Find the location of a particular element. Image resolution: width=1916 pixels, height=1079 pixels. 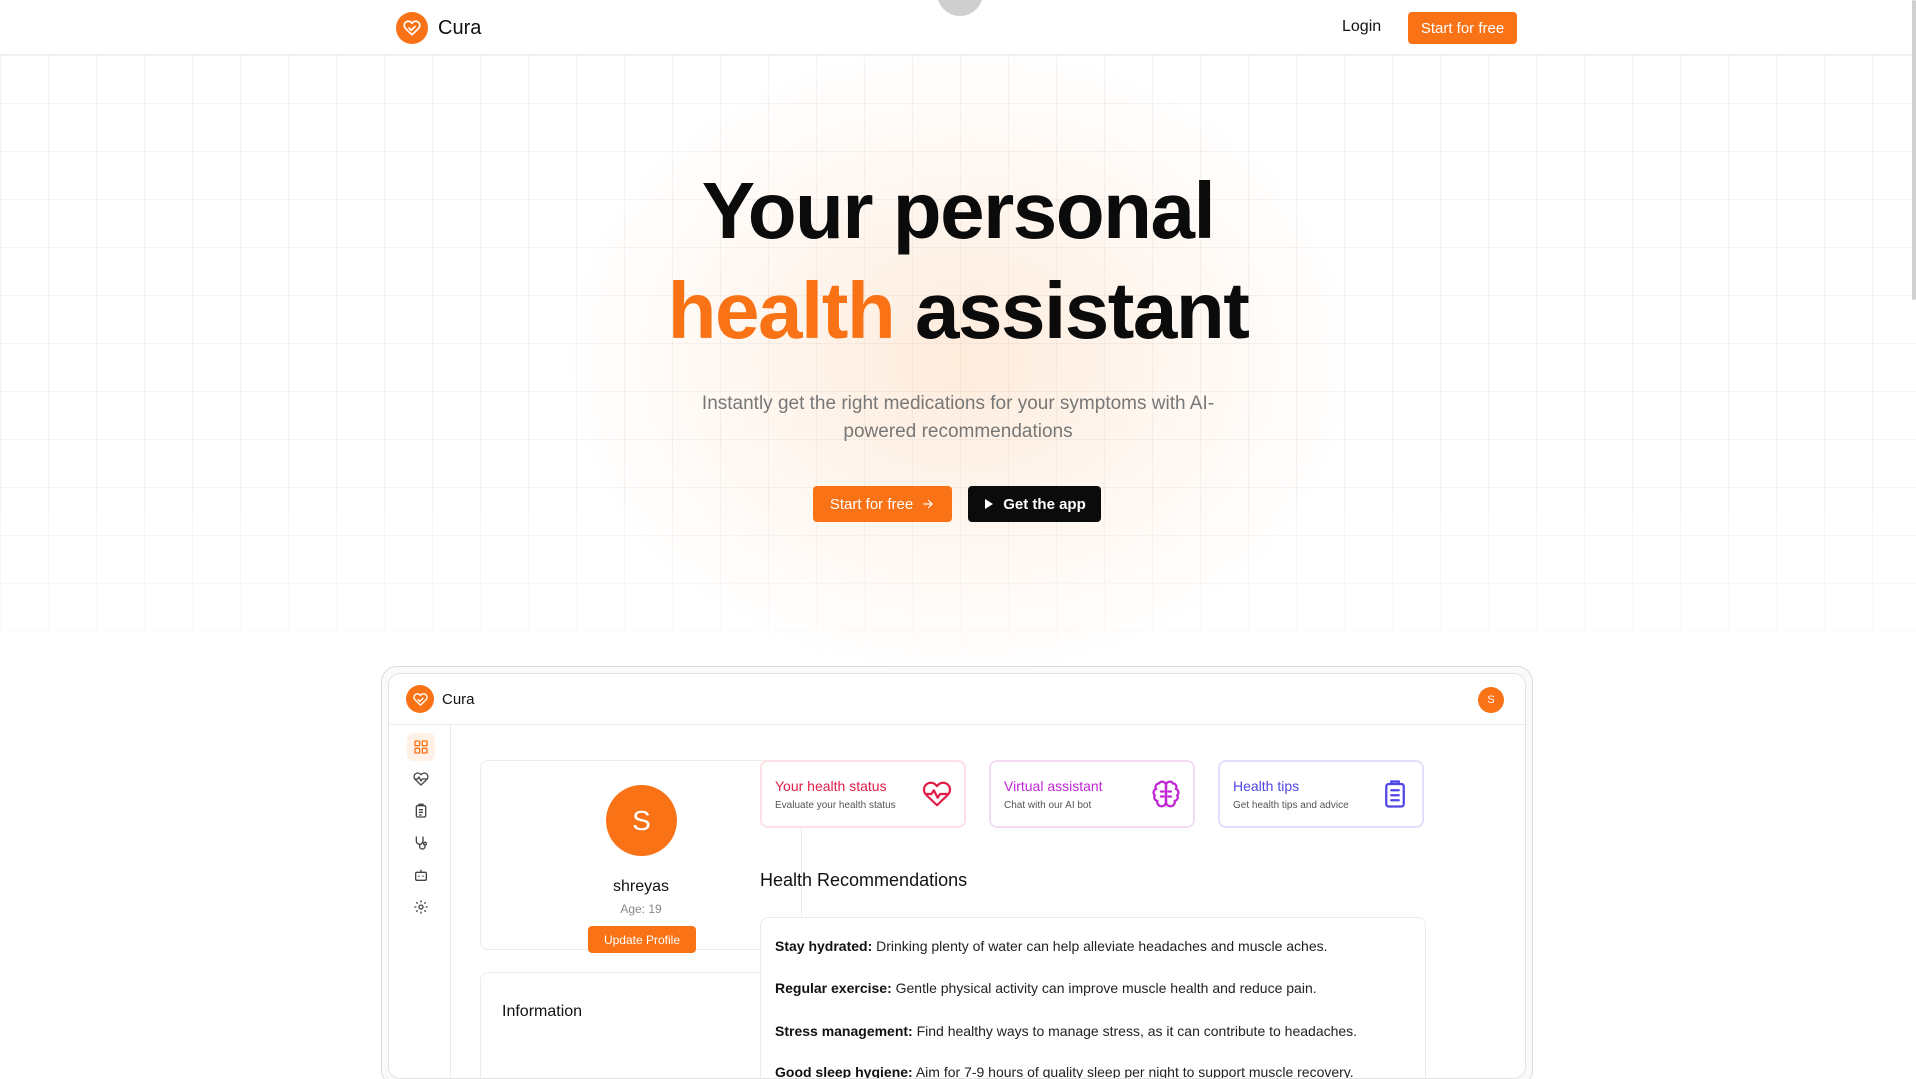

recommendation-label: Good sleep hygiene: is located at coordinates (844, 1071).